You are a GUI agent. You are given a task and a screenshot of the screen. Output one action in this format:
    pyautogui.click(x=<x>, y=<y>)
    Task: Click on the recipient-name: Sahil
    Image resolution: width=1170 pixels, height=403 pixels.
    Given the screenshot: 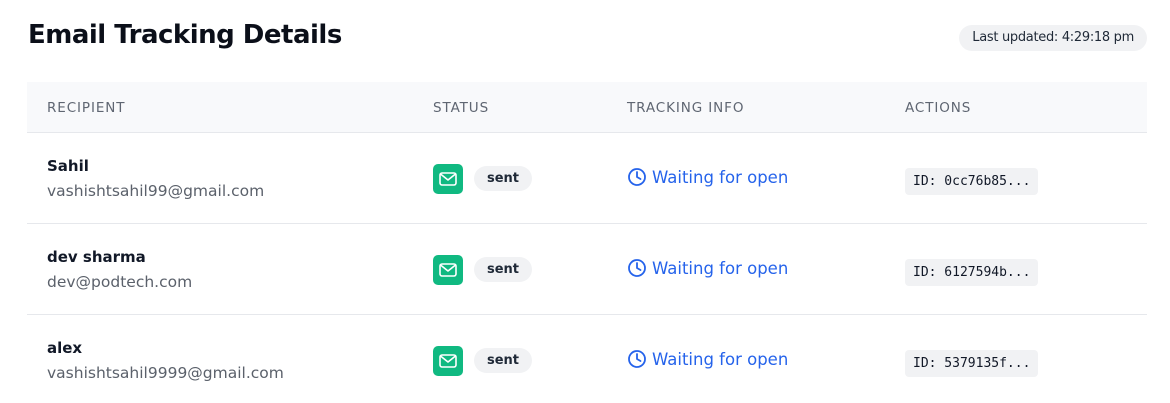 What is the action you would take?
    pyautogui.click(x=68, y=166)
    